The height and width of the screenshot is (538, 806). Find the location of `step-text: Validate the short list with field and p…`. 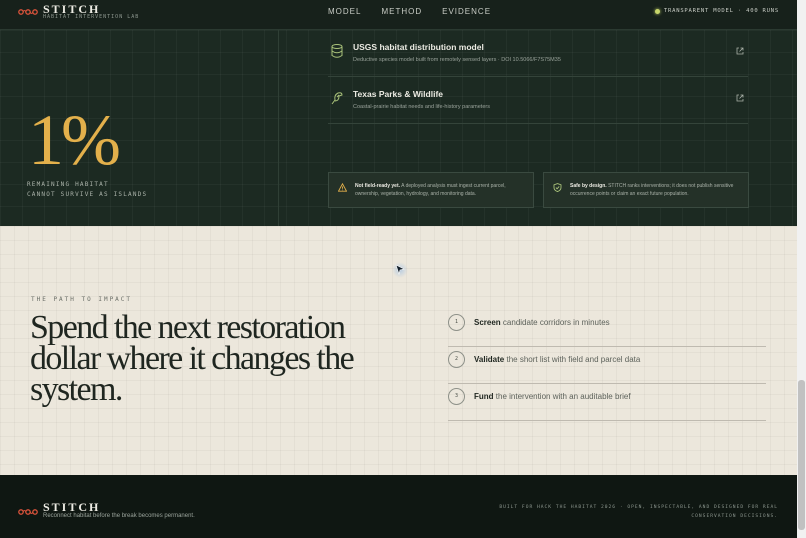

step-text: Validate the short list with field and p… is located at coordinates (557, 359).